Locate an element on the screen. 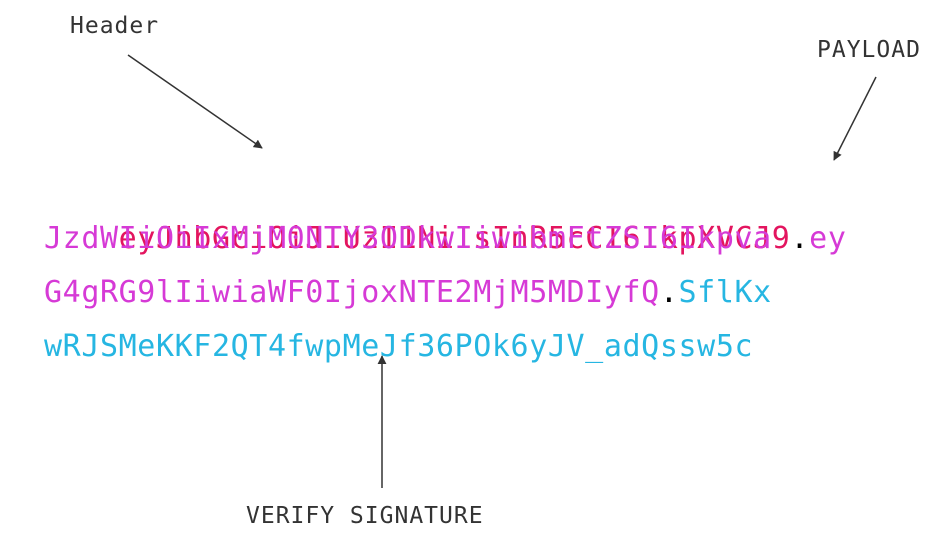 This screenshot has width=949, height=547. header-arrow is located at coordinates (195, 101).